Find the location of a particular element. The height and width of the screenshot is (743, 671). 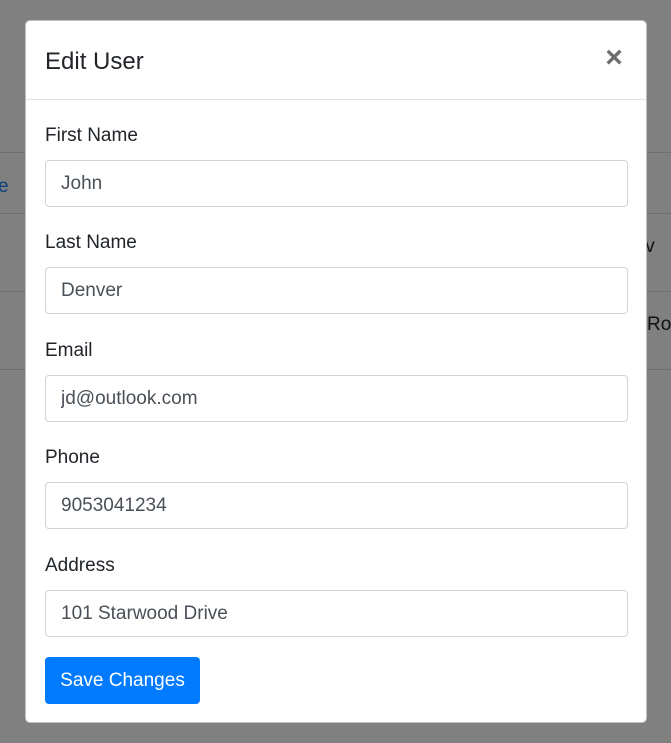

close-icon: × is located at coordinates (614, 58).